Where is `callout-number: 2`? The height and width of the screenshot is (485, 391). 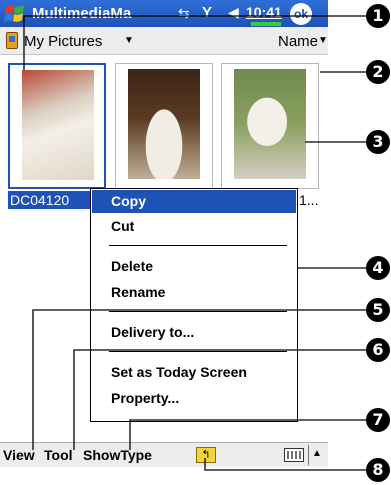 callout-number: 2 is located at coordinates (378, 72).